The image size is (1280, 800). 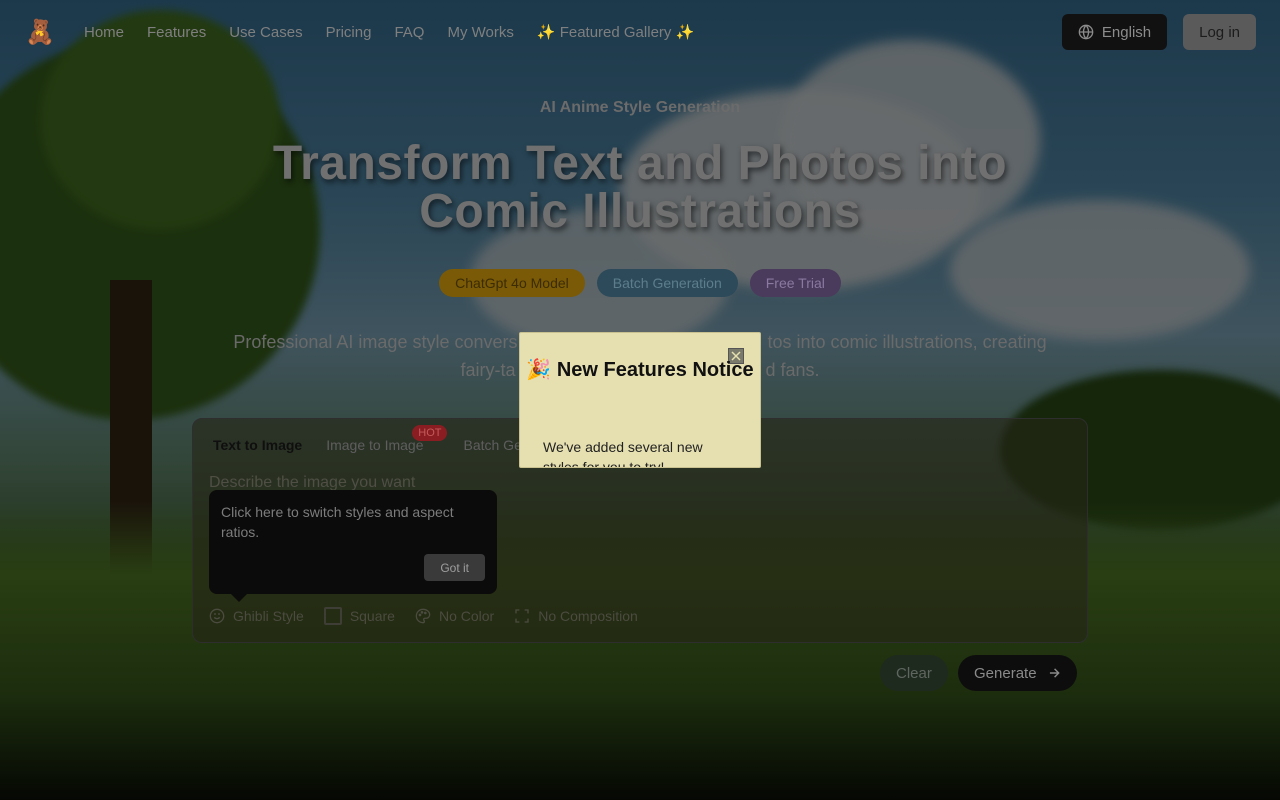 What do you see at coordinates (488, 370) in the screenshot?
I see `hero-desc-line2-left: fairy-ta` at bounding box center [488, 370].